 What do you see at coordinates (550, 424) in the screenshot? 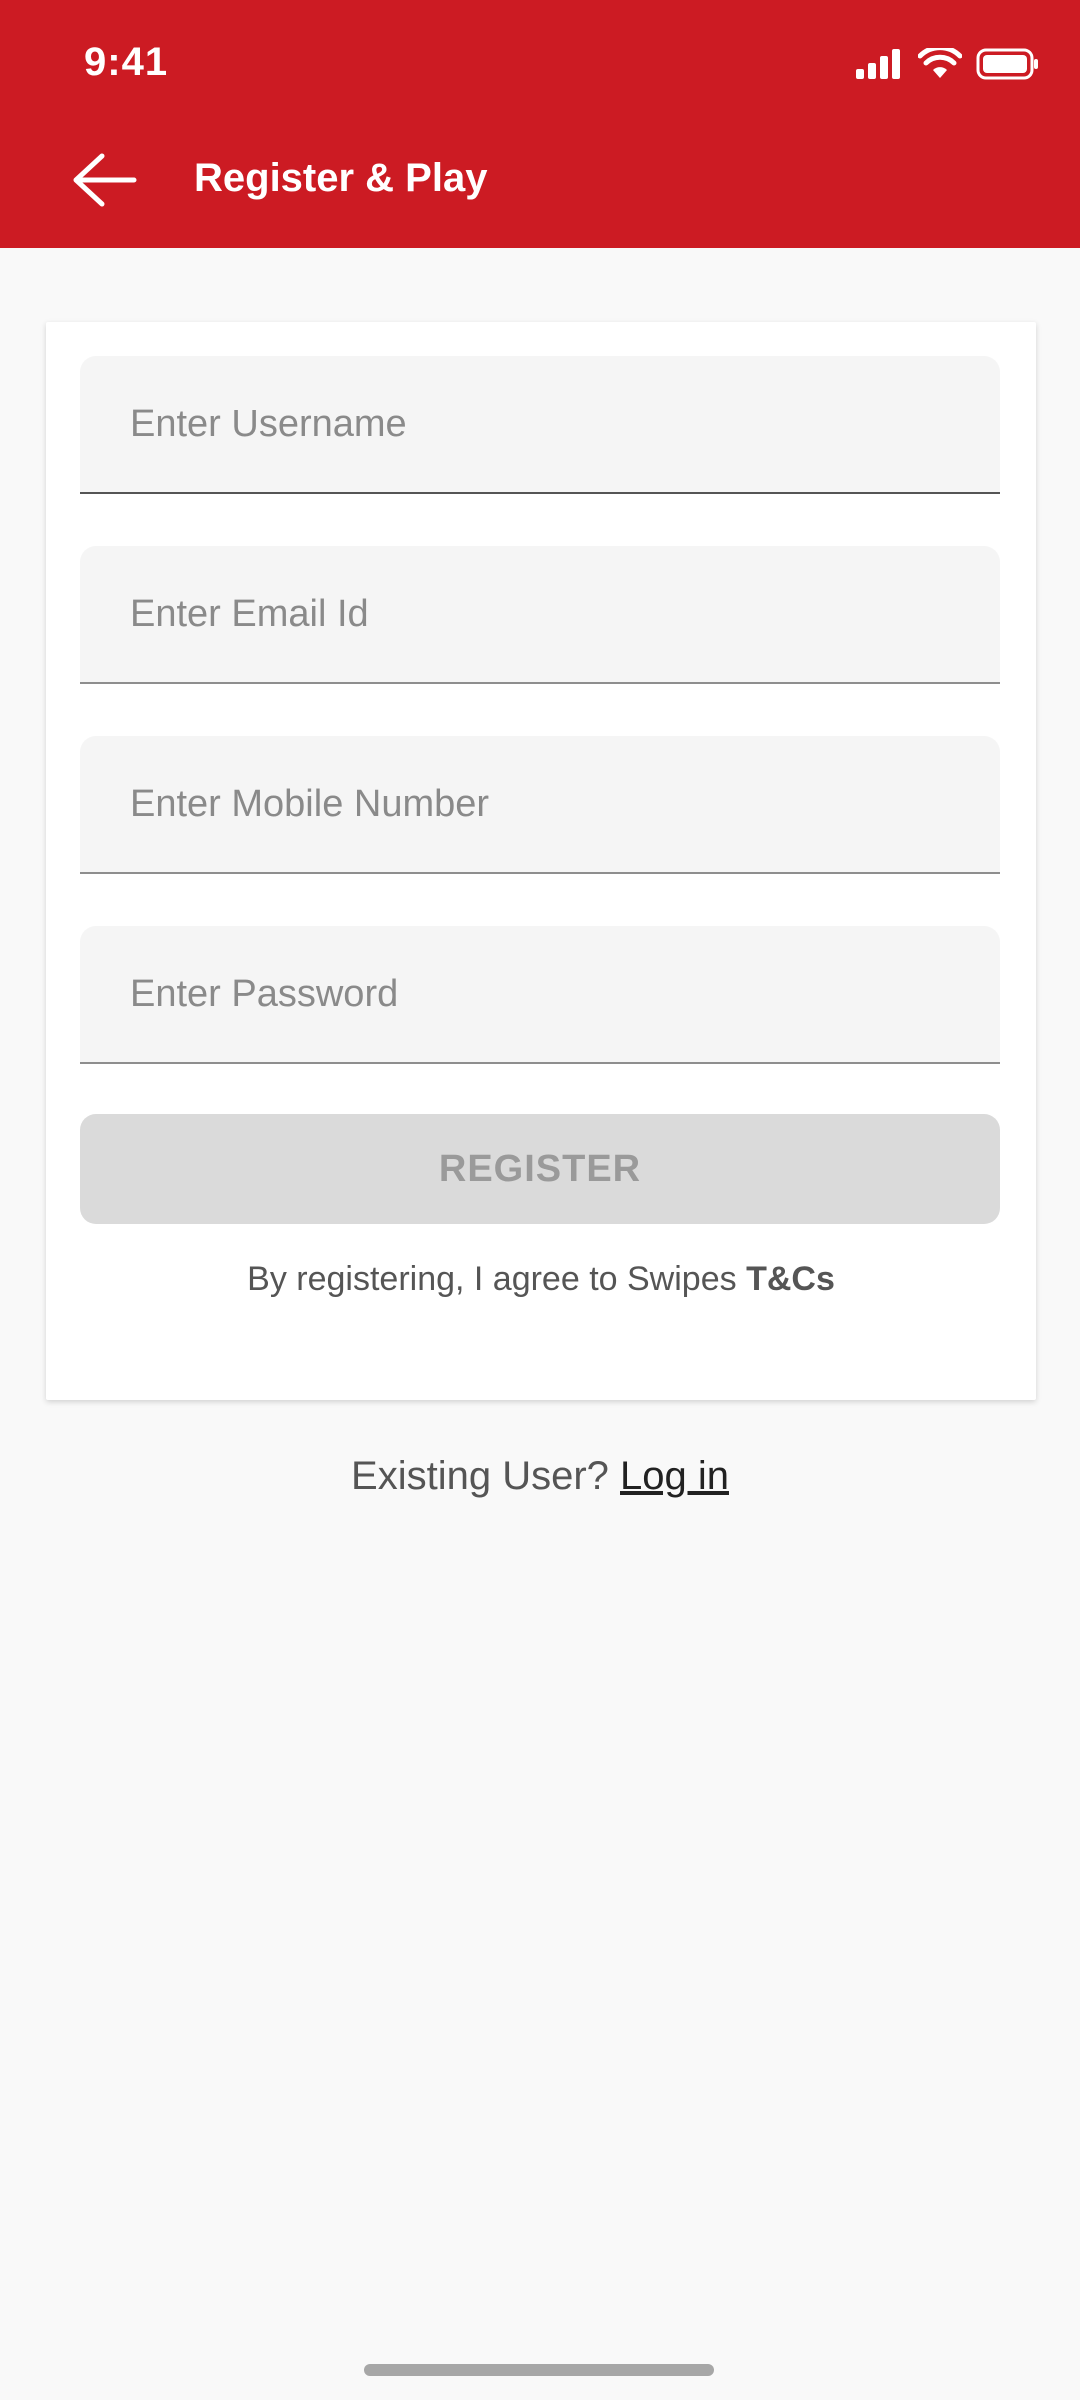
I see `username-input` at bounding box center [550, 424].